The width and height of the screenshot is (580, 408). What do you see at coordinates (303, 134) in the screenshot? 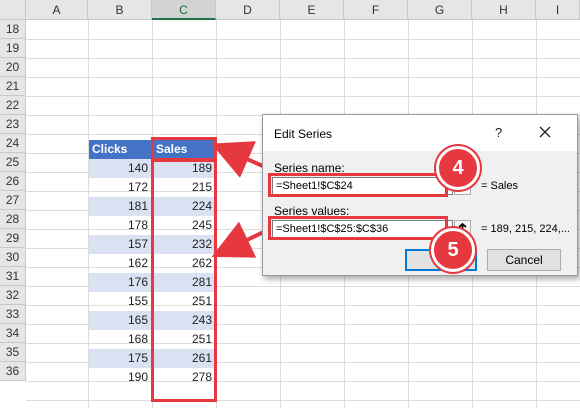
I see `dialog-title: Edit Series` at bounding box center [303, 134].